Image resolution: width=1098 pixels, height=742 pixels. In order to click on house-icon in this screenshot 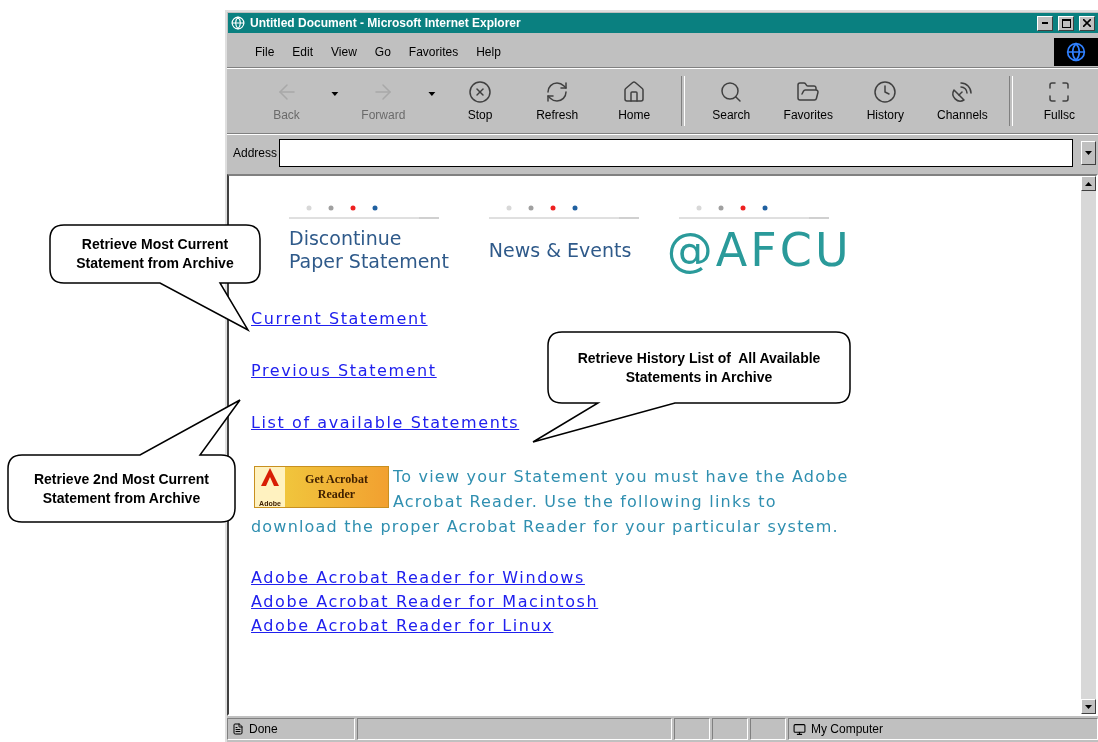, I will do `click(634, 92)`.